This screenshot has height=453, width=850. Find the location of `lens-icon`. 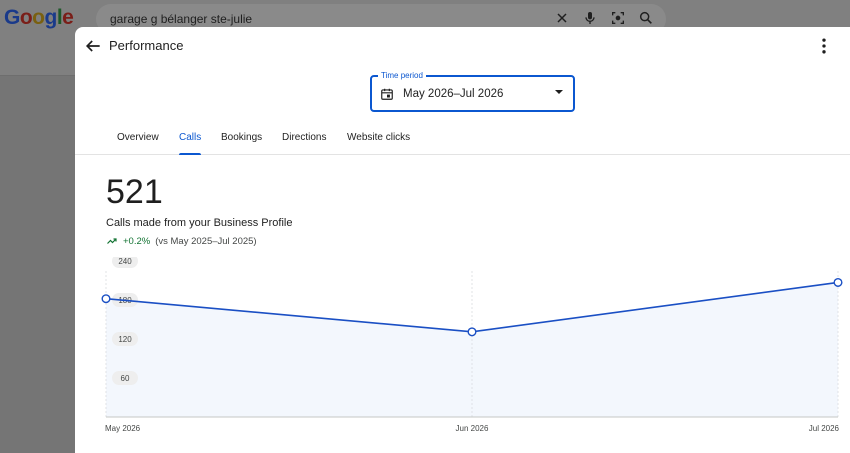

lens-icon is located at coordinates (618, 18).